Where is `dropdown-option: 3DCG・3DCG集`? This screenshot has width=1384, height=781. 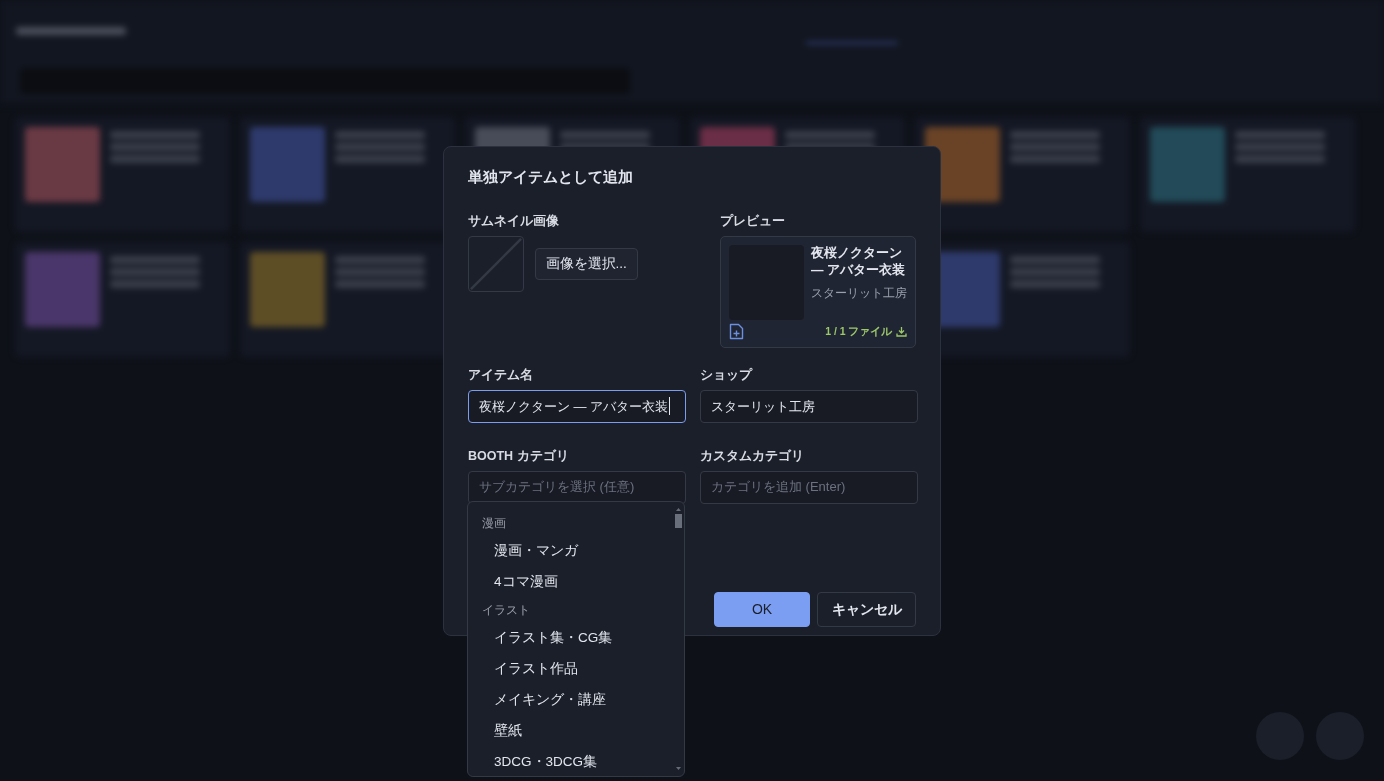 dropdown-option: 3DCG・3DCG集 is located at coordinates (576, 761).